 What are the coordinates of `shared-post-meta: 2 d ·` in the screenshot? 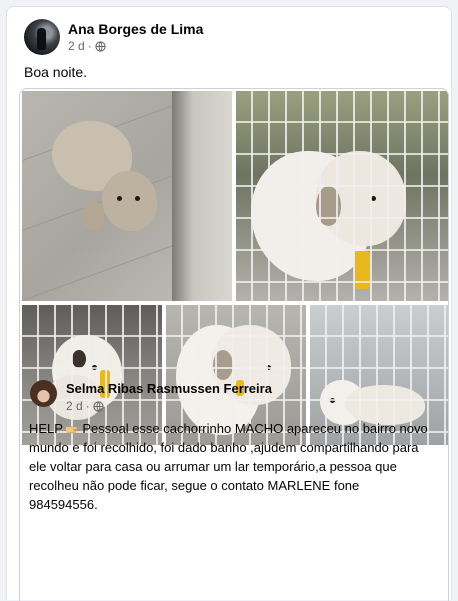 It's located at (85, 406).